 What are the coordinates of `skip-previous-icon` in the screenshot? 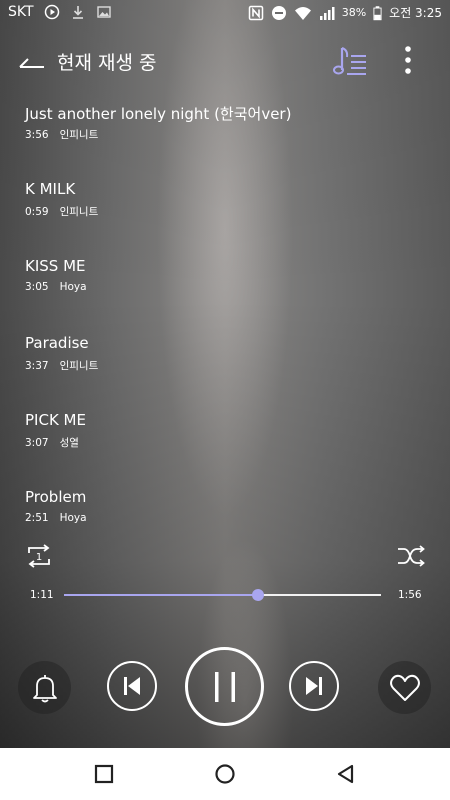 It's located at (132, 686).